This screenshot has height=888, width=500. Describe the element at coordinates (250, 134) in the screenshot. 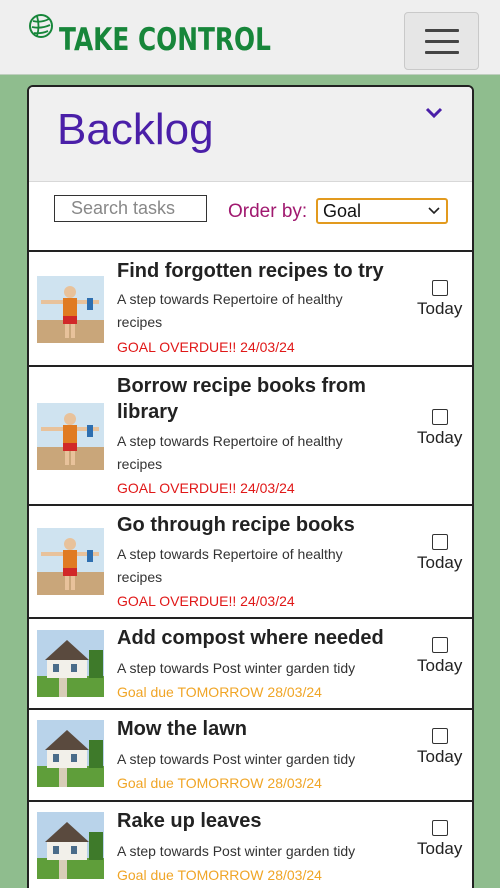

I see `panel-header: Backlog` at that location.